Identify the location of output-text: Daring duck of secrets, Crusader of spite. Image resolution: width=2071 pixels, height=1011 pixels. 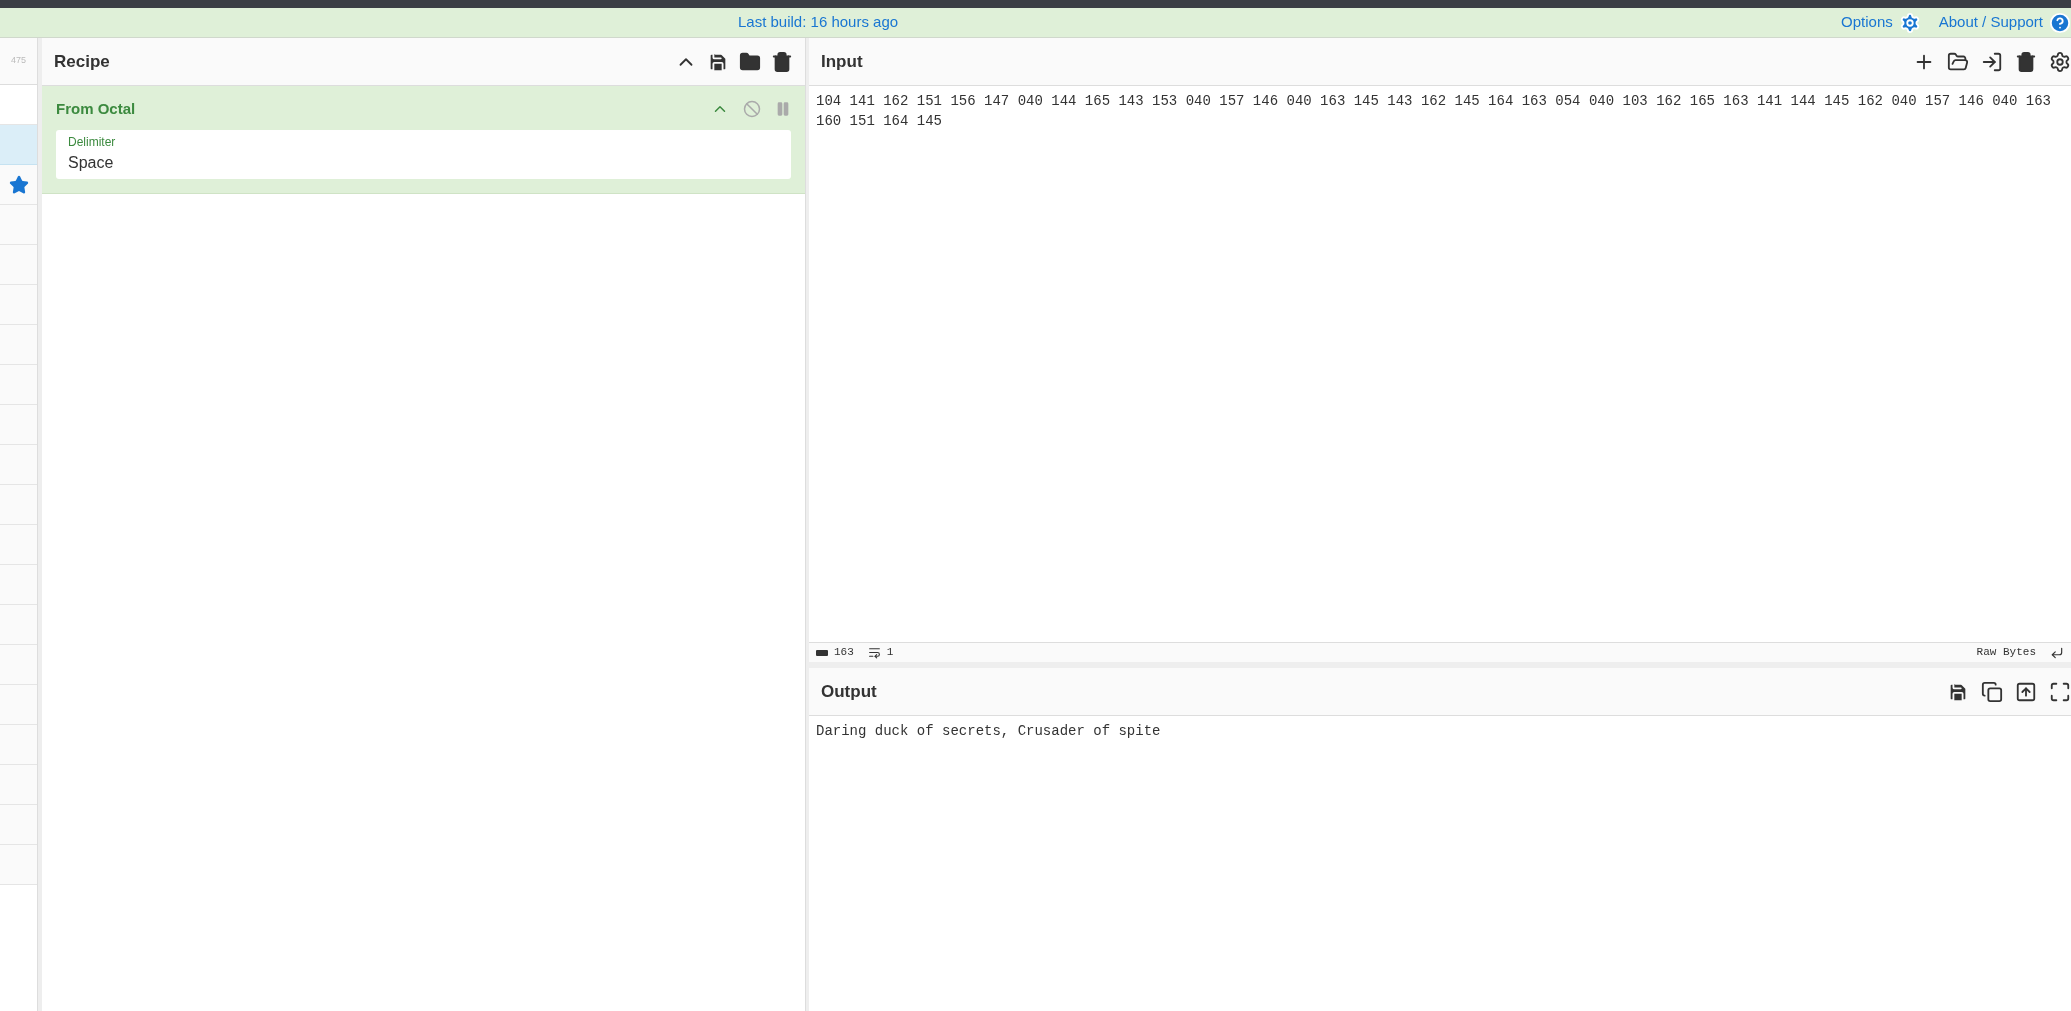
(989, 731).